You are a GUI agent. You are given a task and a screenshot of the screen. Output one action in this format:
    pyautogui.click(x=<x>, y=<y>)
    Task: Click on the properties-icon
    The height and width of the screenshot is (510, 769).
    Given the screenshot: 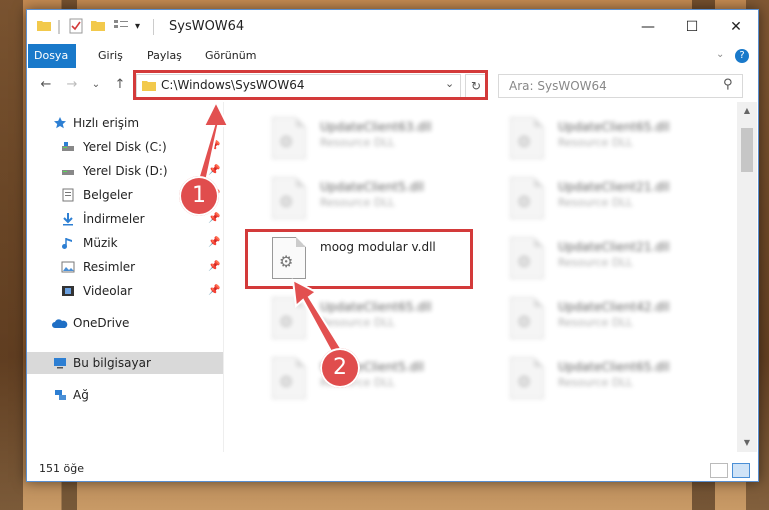 What is the action you would take?
    pyautogui.click(x=76, y=27)
    